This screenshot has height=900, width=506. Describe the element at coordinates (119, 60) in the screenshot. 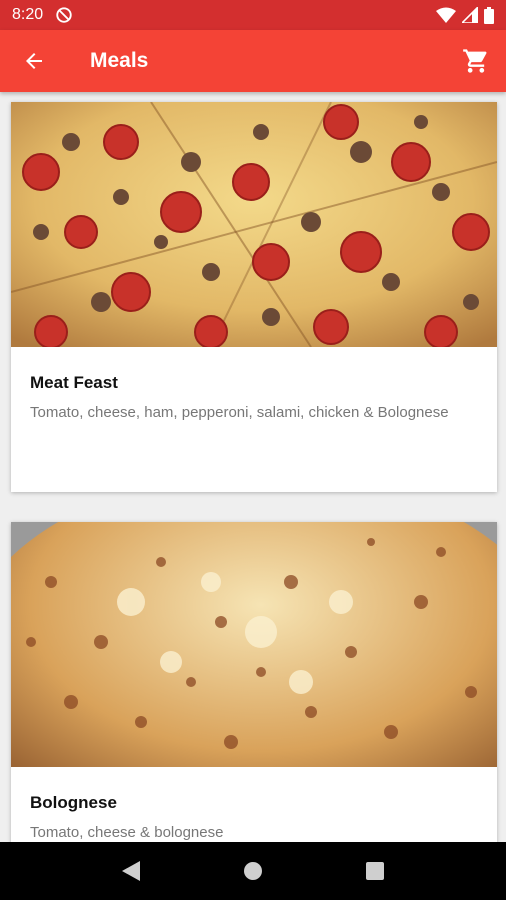

I see `page-title: Meals` at that location.